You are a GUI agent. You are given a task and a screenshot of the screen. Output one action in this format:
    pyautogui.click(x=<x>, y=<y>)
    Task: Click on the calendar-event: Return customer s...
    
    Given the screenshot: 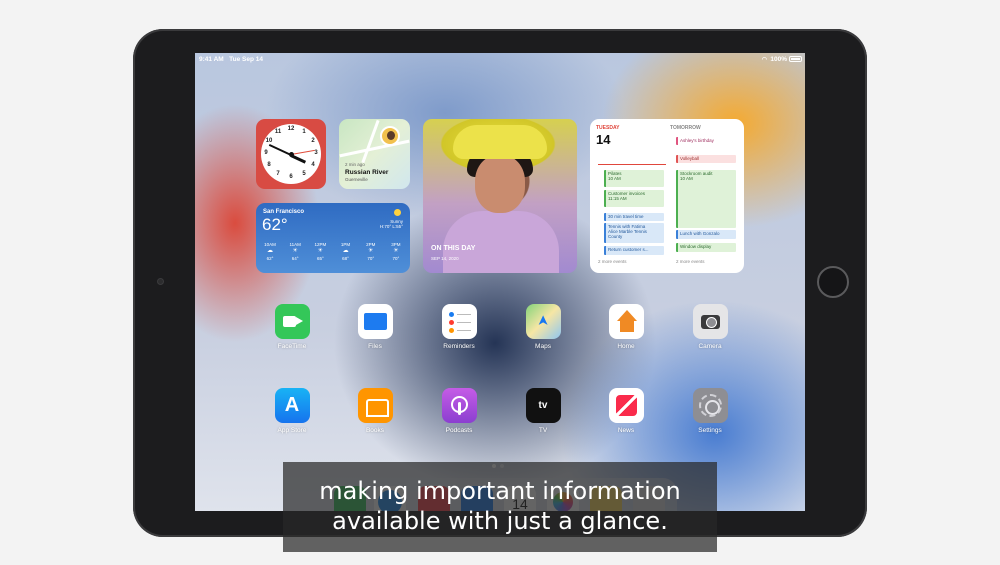 What is the action you would take?
    pyautogui.click(x=634, y=250)
    